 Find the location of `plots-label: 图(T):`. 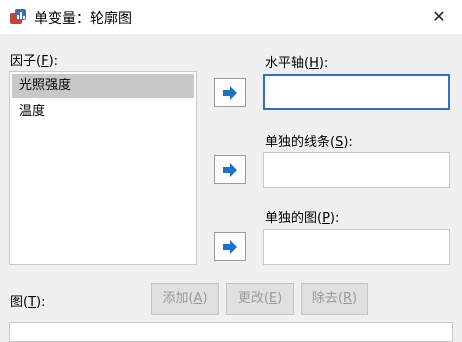

plots-label: 图(T): is located at coordinates (28, 302).